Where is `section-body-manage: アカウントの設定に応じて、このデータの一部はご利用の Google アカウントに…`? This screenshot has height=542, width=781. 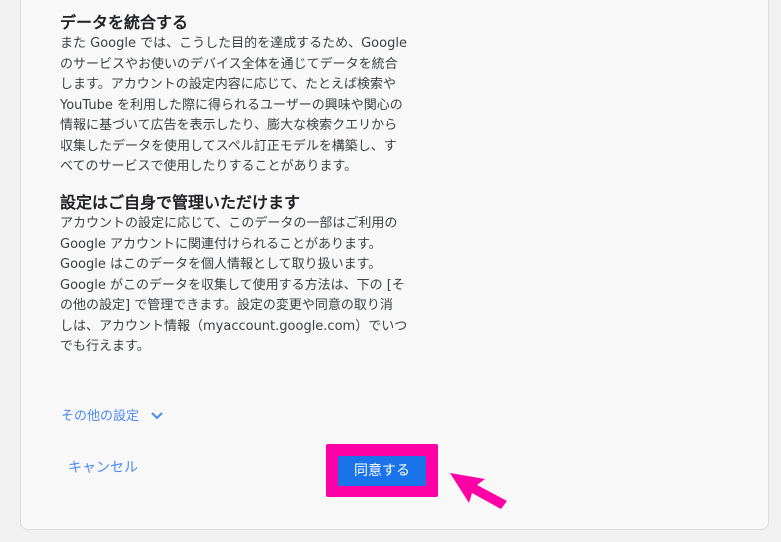
section-body-manage: アカウントの設定に応じて、このデータの一部はご利用の Google アカウントに… is located at coordinates (234, 285).